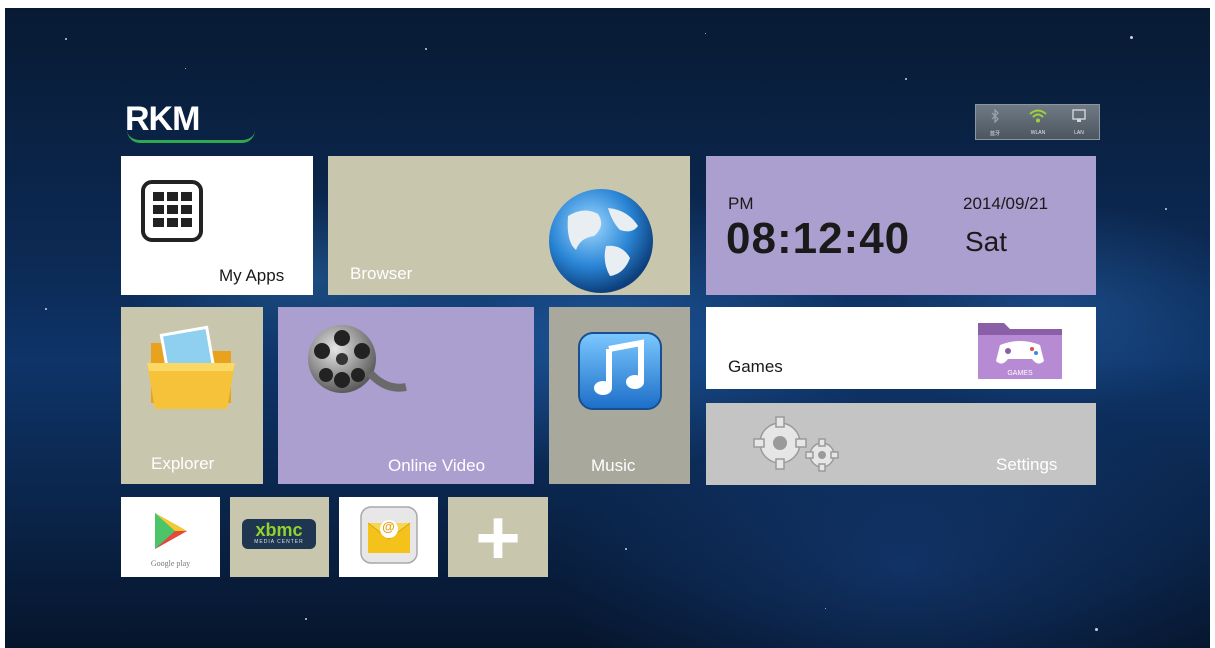  I want to click on music-tile: Music, so click(619, 395).